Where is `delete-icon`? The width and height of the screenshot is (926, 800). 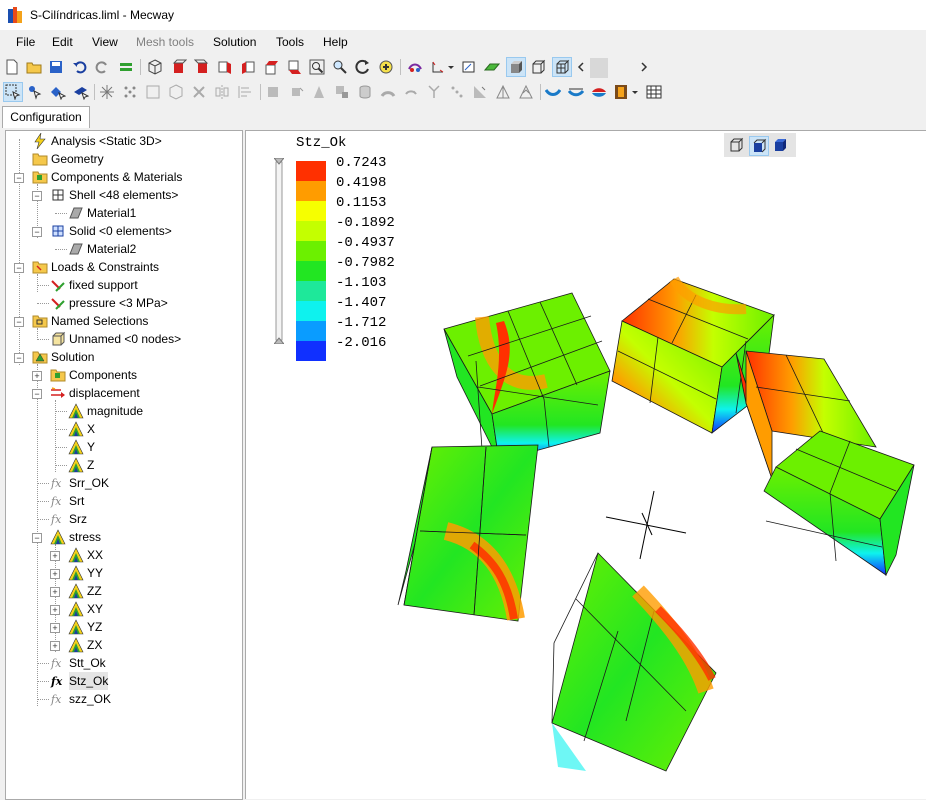
delete-icon is located at coordinates (199, 92).